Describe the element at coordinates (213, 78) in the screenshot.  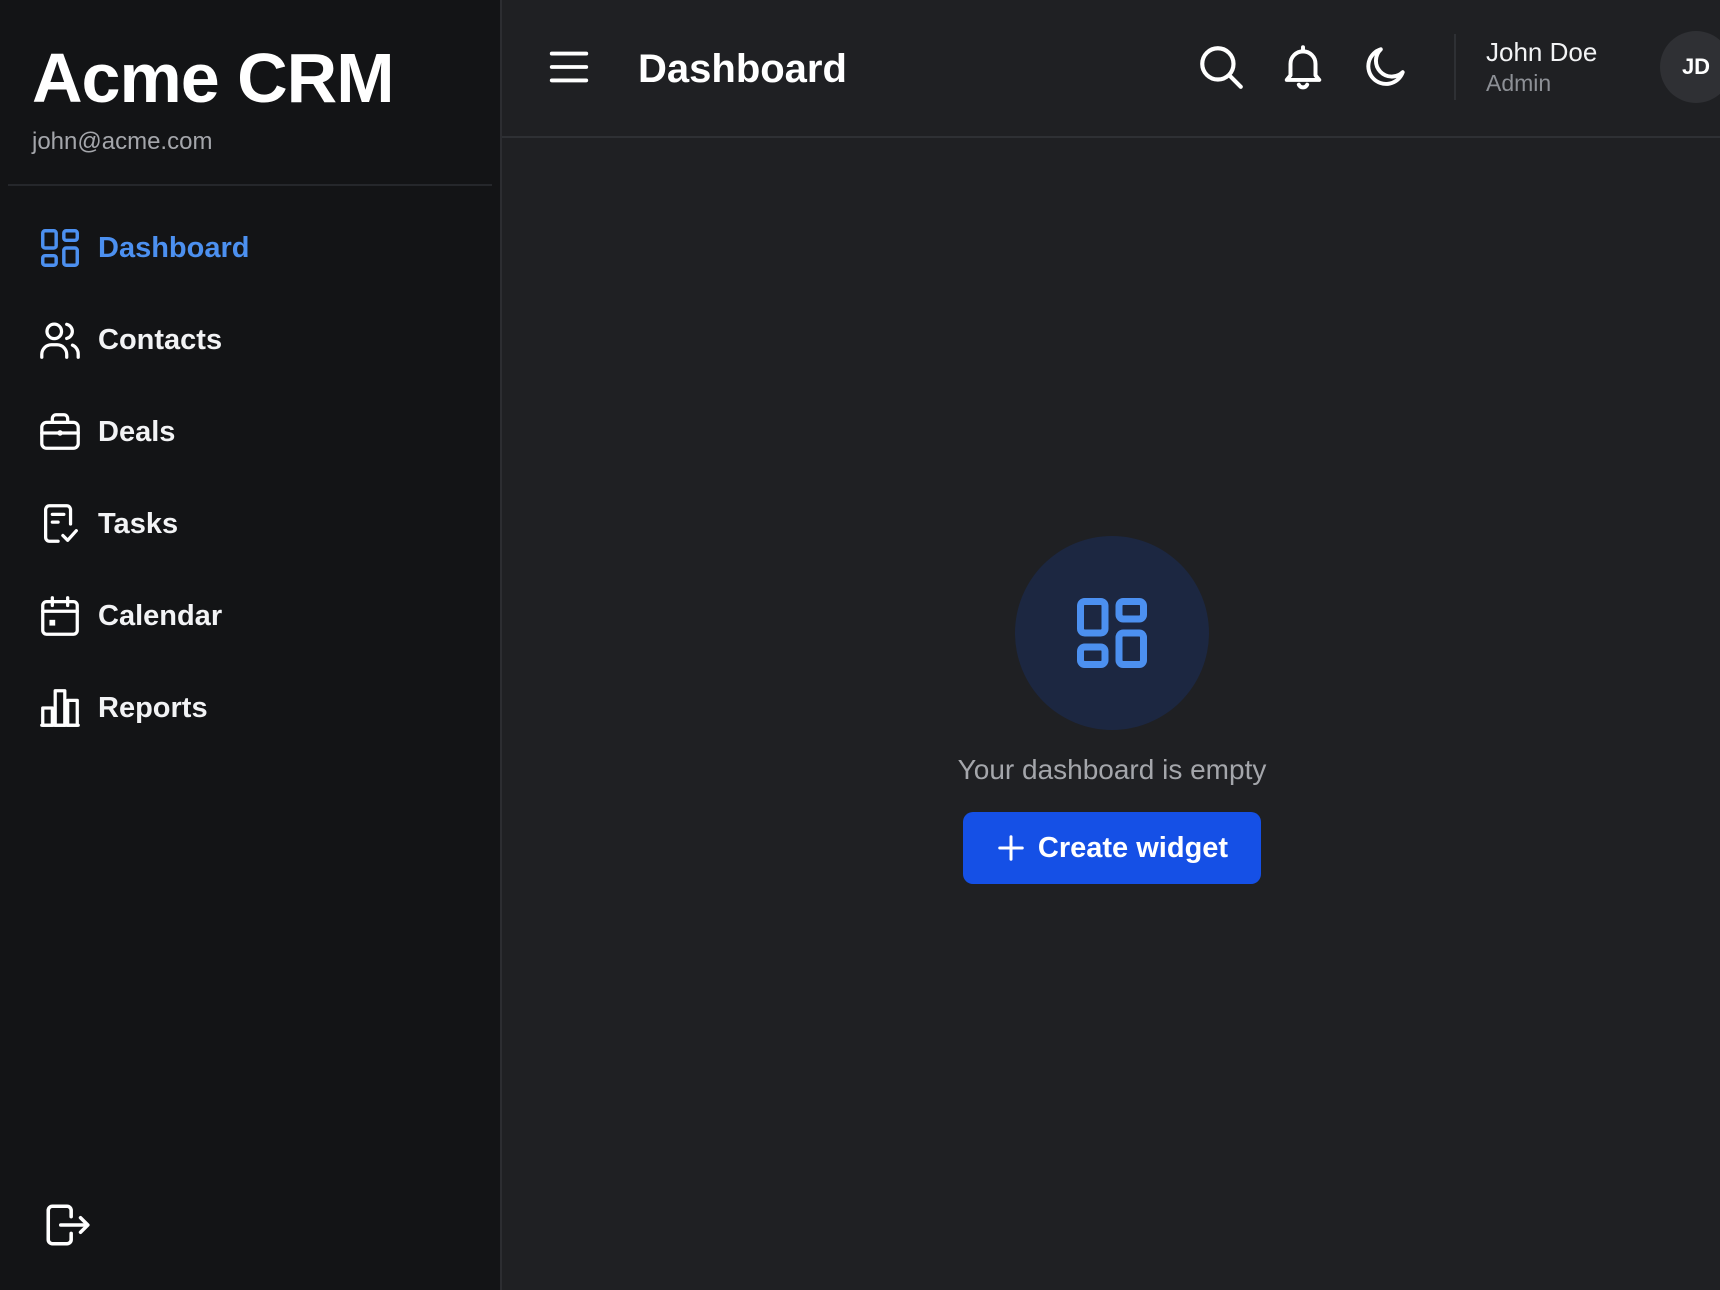
I see `brand-title: Acme CRM` at that location.